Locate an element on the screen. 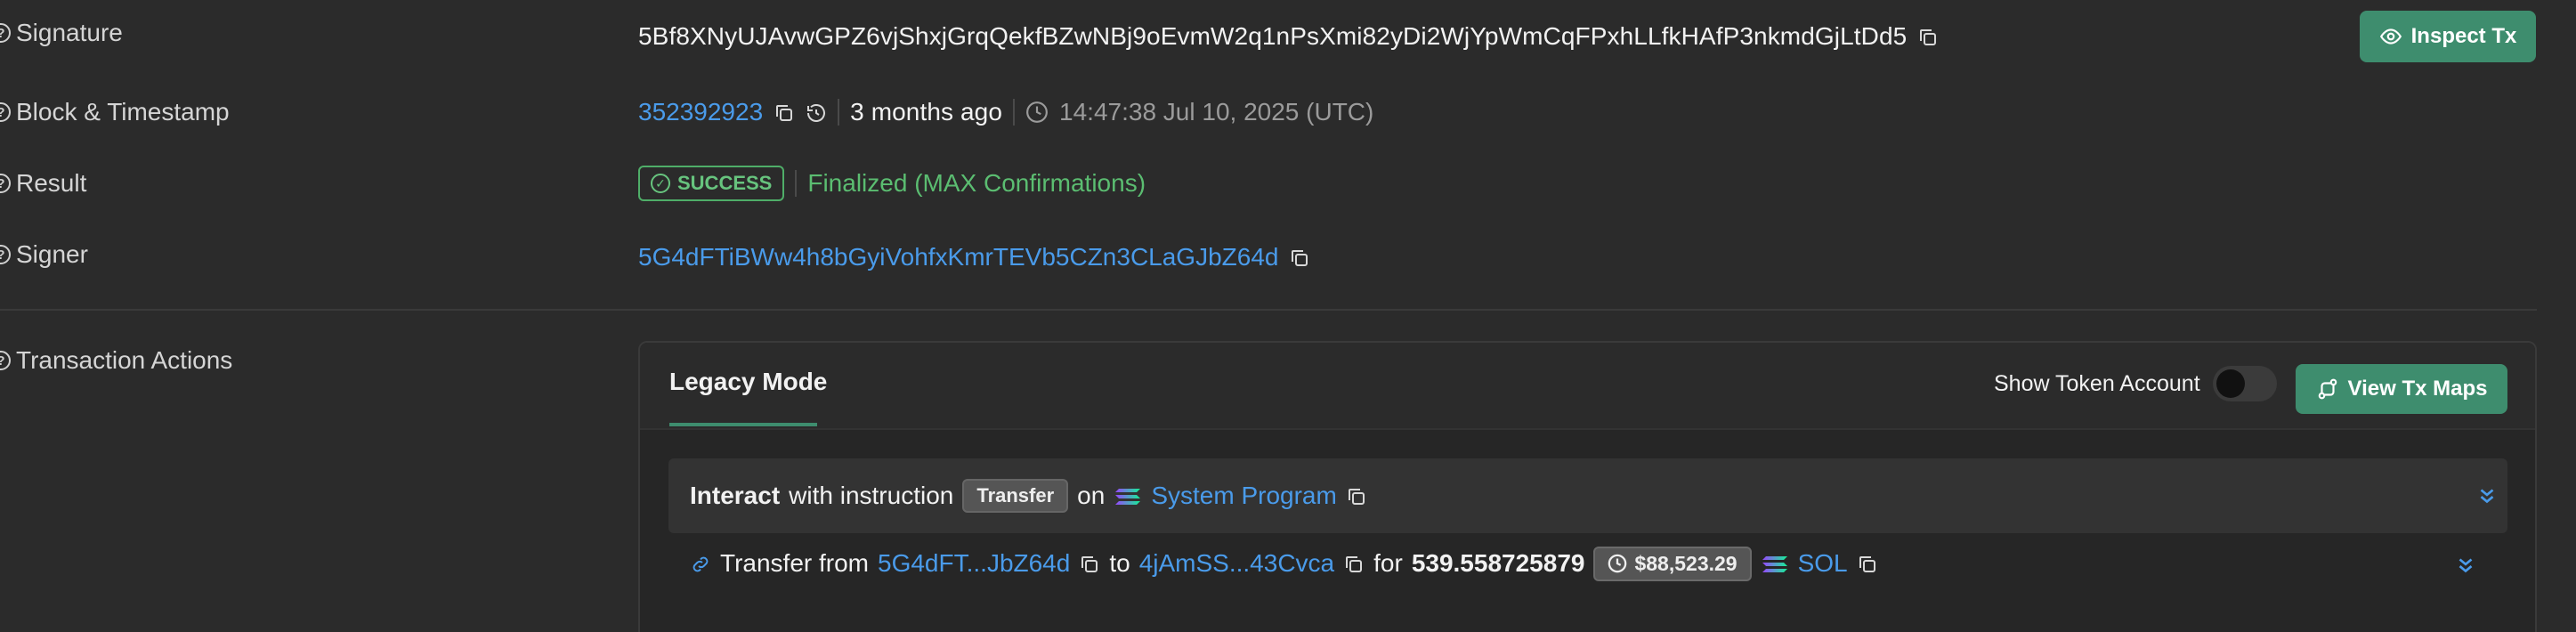 This screenshot has height=632, width=2576. timestamp: 14:47:38 Jul 10, 2025 (UTC) is located at coordinates (1216, 112).